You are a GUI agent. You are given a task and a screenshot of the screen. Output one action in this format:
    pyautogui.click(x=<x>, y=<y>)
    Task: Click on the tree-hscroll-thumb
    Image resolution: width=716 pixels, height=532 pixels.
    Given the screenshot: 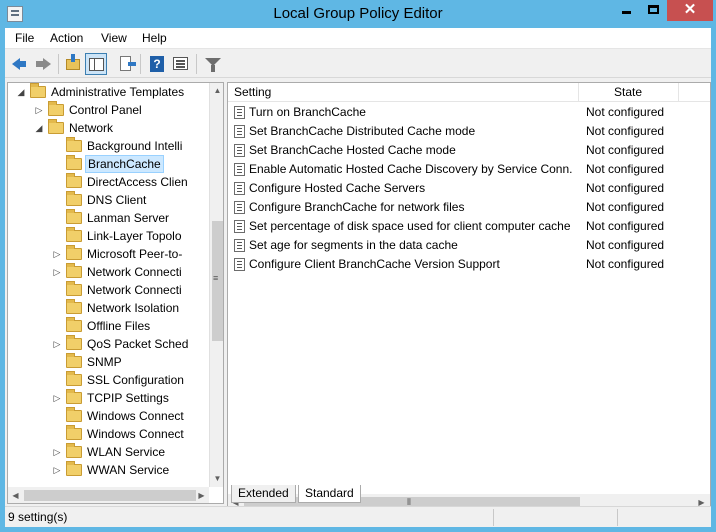 What is the action you would take?
    pyautogui.click(x=110, y=495)
    